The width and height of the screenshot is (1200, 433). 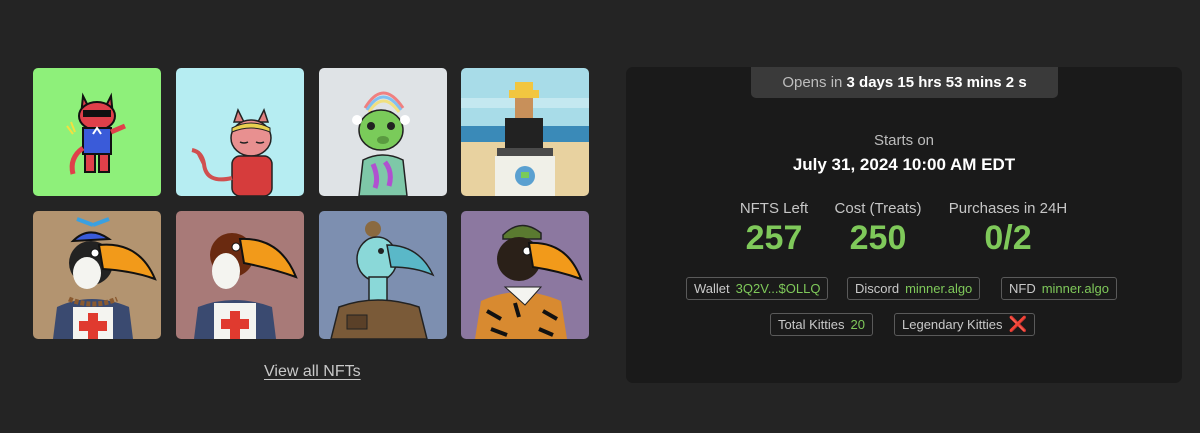 I want to click on nfd-label: NFD, so click(x=1022, y=288).